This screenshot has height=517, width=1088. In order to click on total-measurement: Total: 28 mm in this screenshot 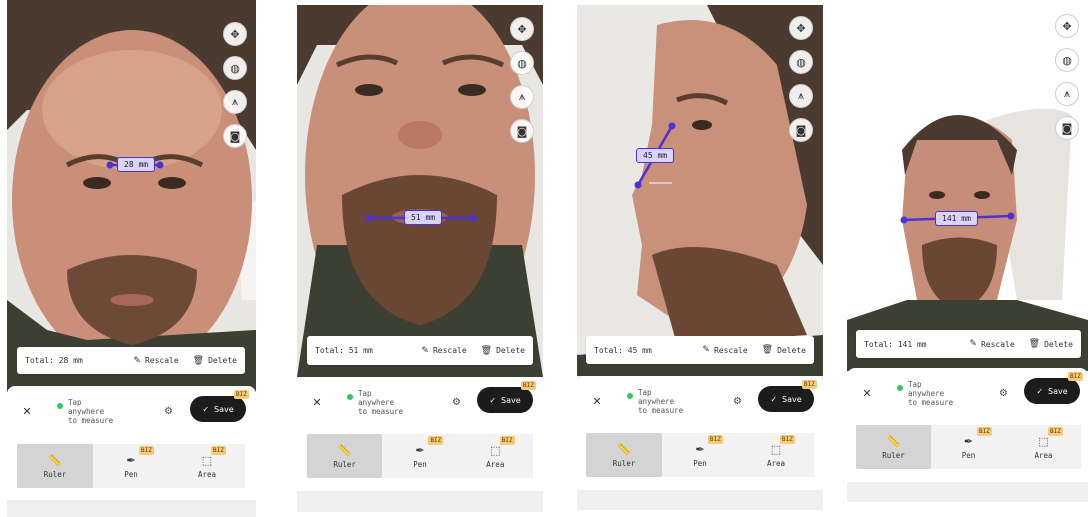, I will do `click(54, 360)`.